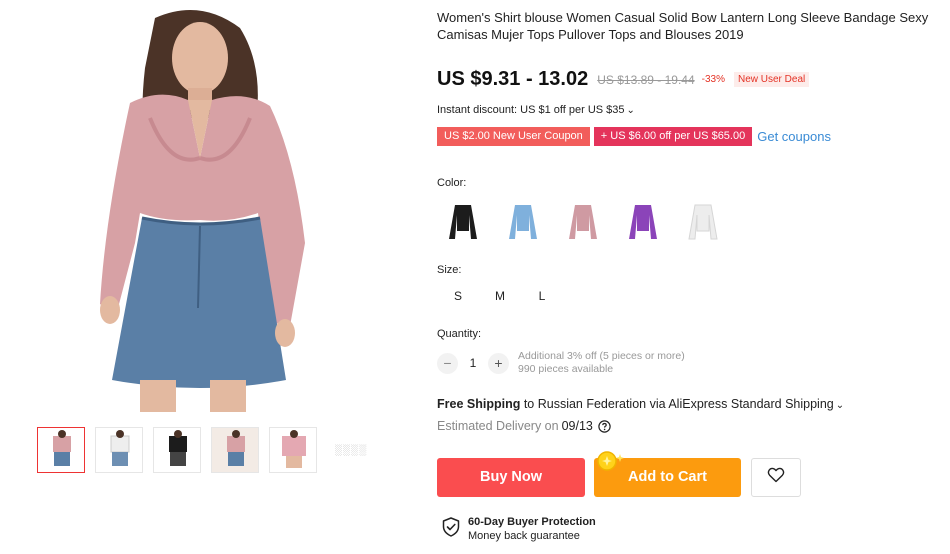 This screenshot has width=950, height=554. Describe the element at coordinates (462, 221) in the screenshot. I see `color-swatch-black` at that location.